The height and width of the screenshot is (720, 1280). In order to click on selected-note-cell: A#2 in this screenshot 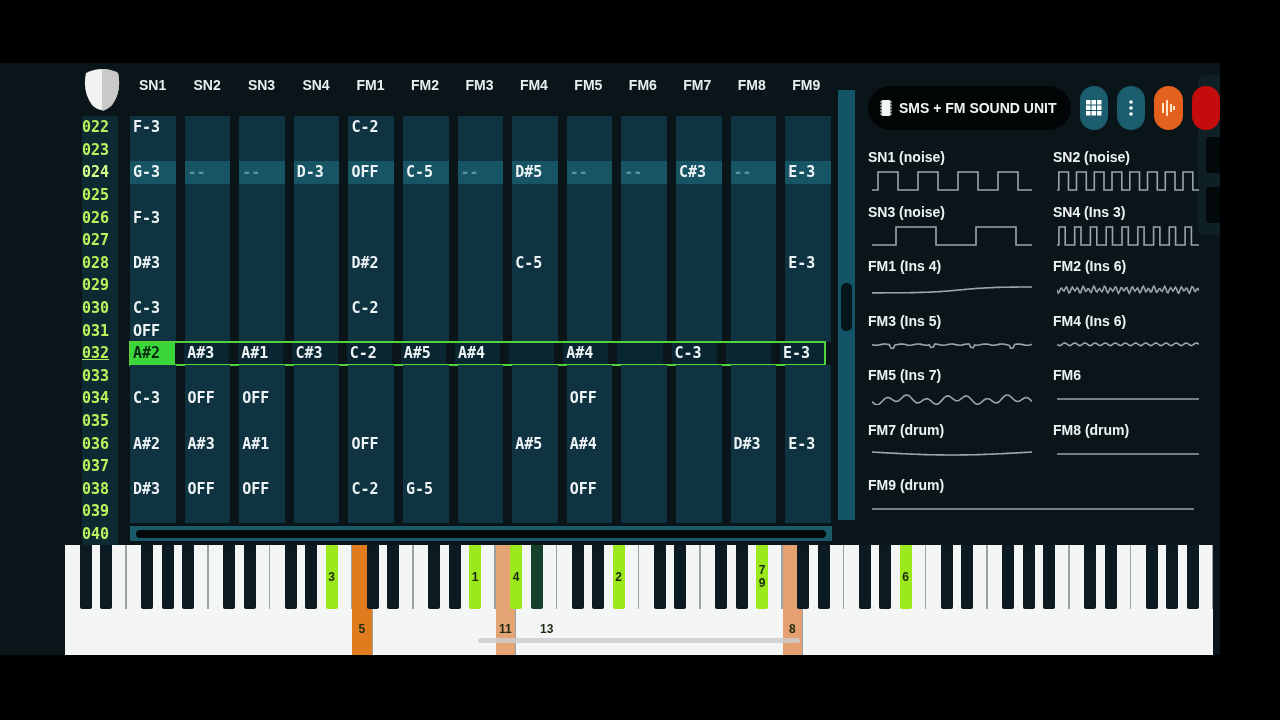, I will do `click(153, 353)`.